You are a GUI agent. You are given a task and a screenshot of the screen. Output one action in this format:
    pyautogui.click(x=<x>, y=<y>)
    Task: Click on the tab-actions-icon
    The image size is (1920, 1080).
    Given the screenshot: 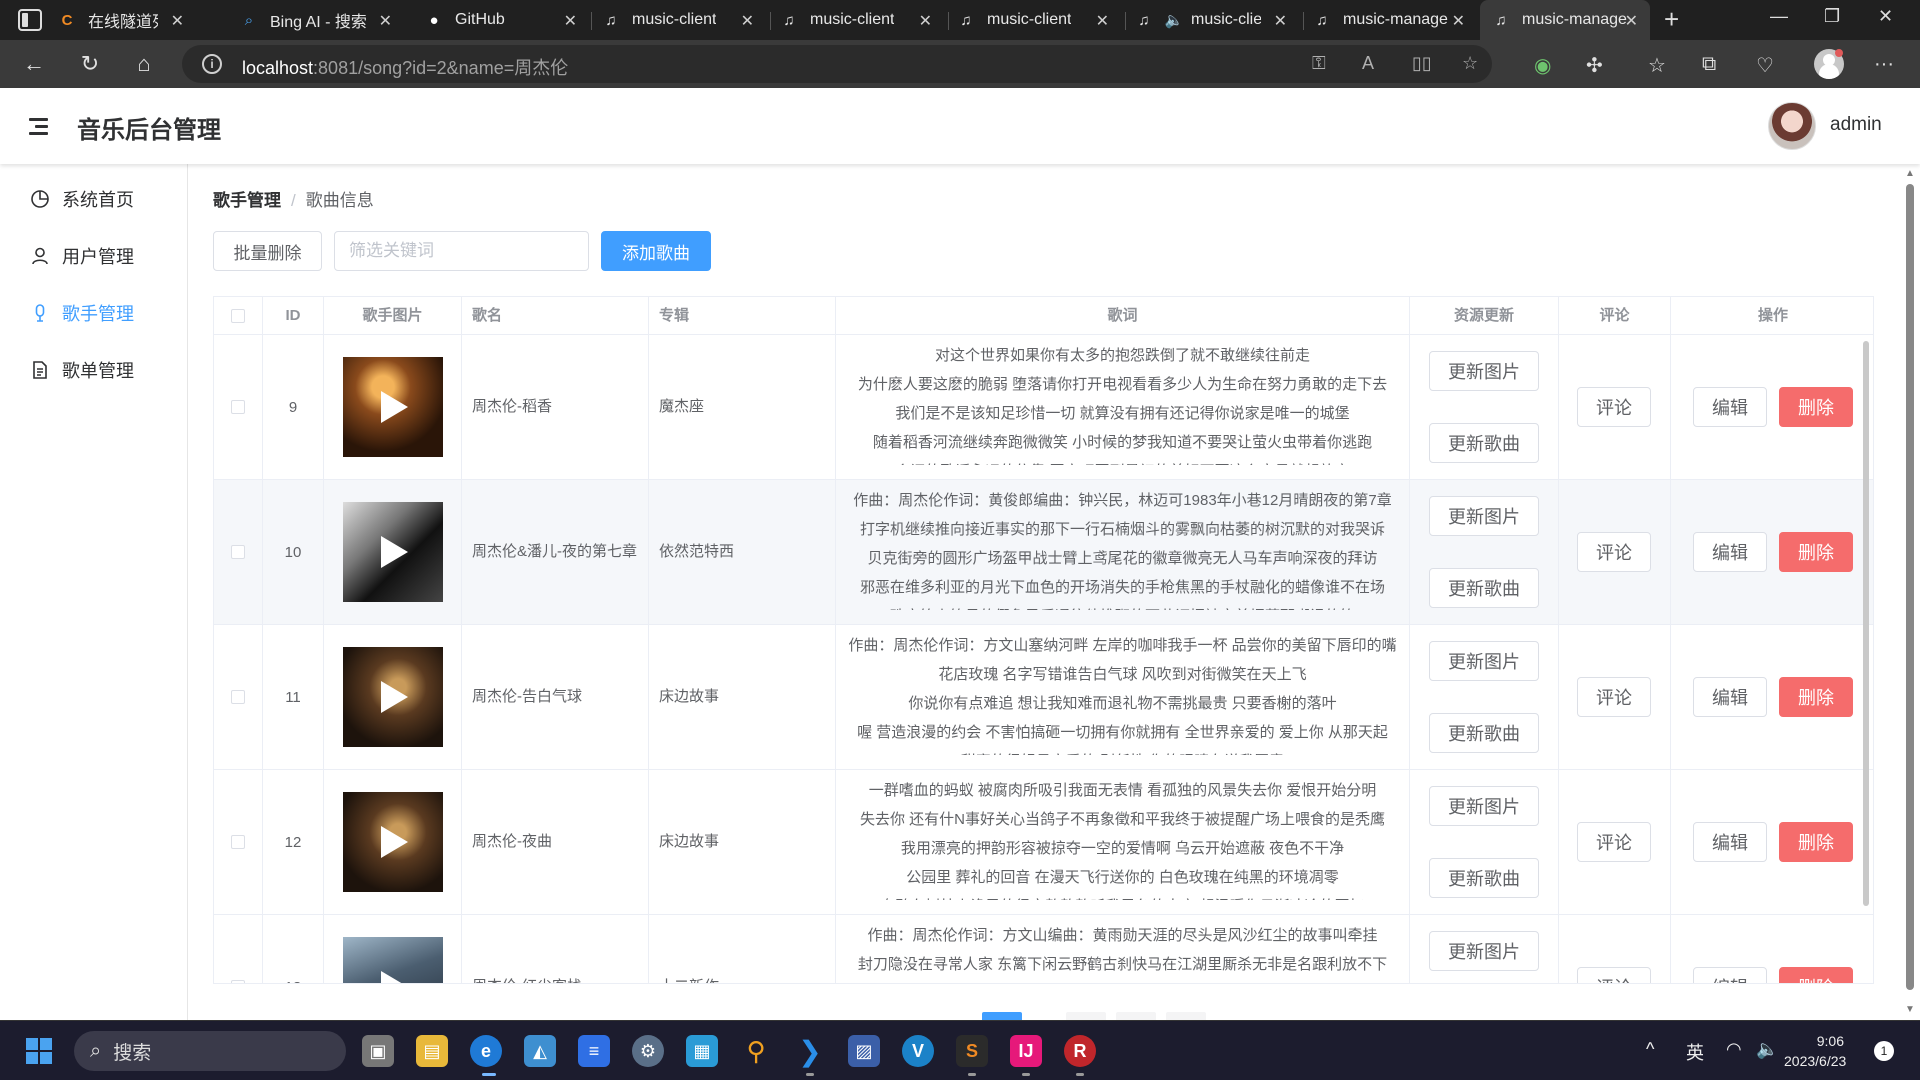 What is the action you would take?
    pyautogui.click(x=30, y=20)
    